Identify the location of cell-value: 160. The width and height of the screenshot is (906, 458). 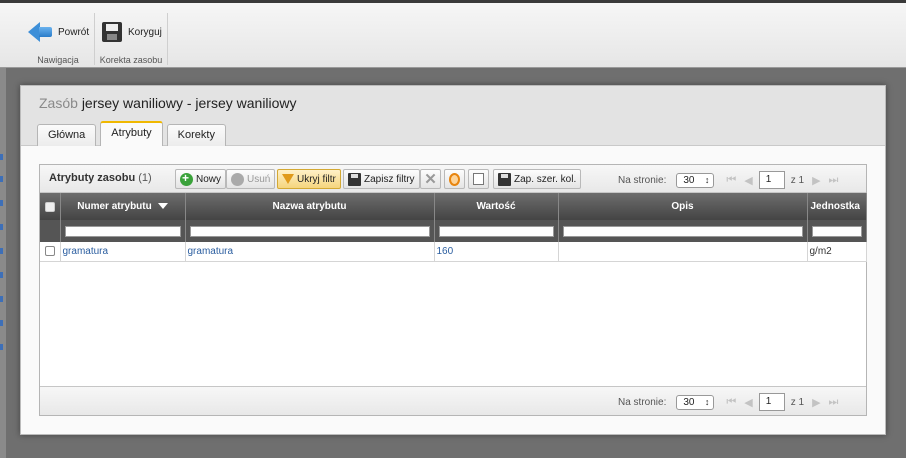
(496, 252).